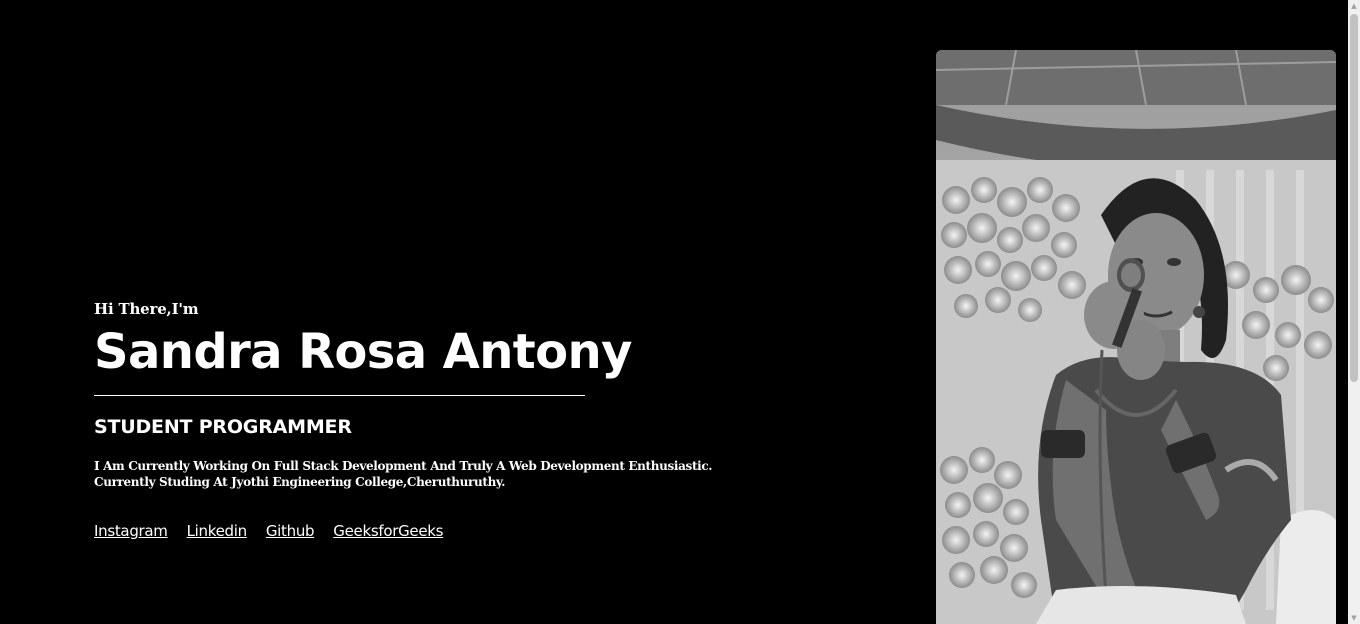 The height and width of the screenshot is (624, 1360). What do you see at coordinates (388, 531) in the screenshot?
I see `geeksforgeeks-link: GeeksforGeeks` at bounding box center [388, 531].